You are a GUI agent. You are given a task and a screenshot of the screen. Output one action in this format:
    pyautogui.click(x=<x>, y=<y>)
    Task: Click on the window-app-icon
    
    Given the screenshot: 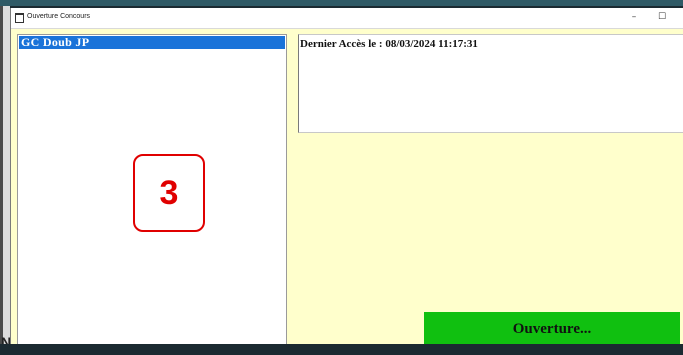 What is the action you would take?
    pyautogui.click(x=19, y=18)
    